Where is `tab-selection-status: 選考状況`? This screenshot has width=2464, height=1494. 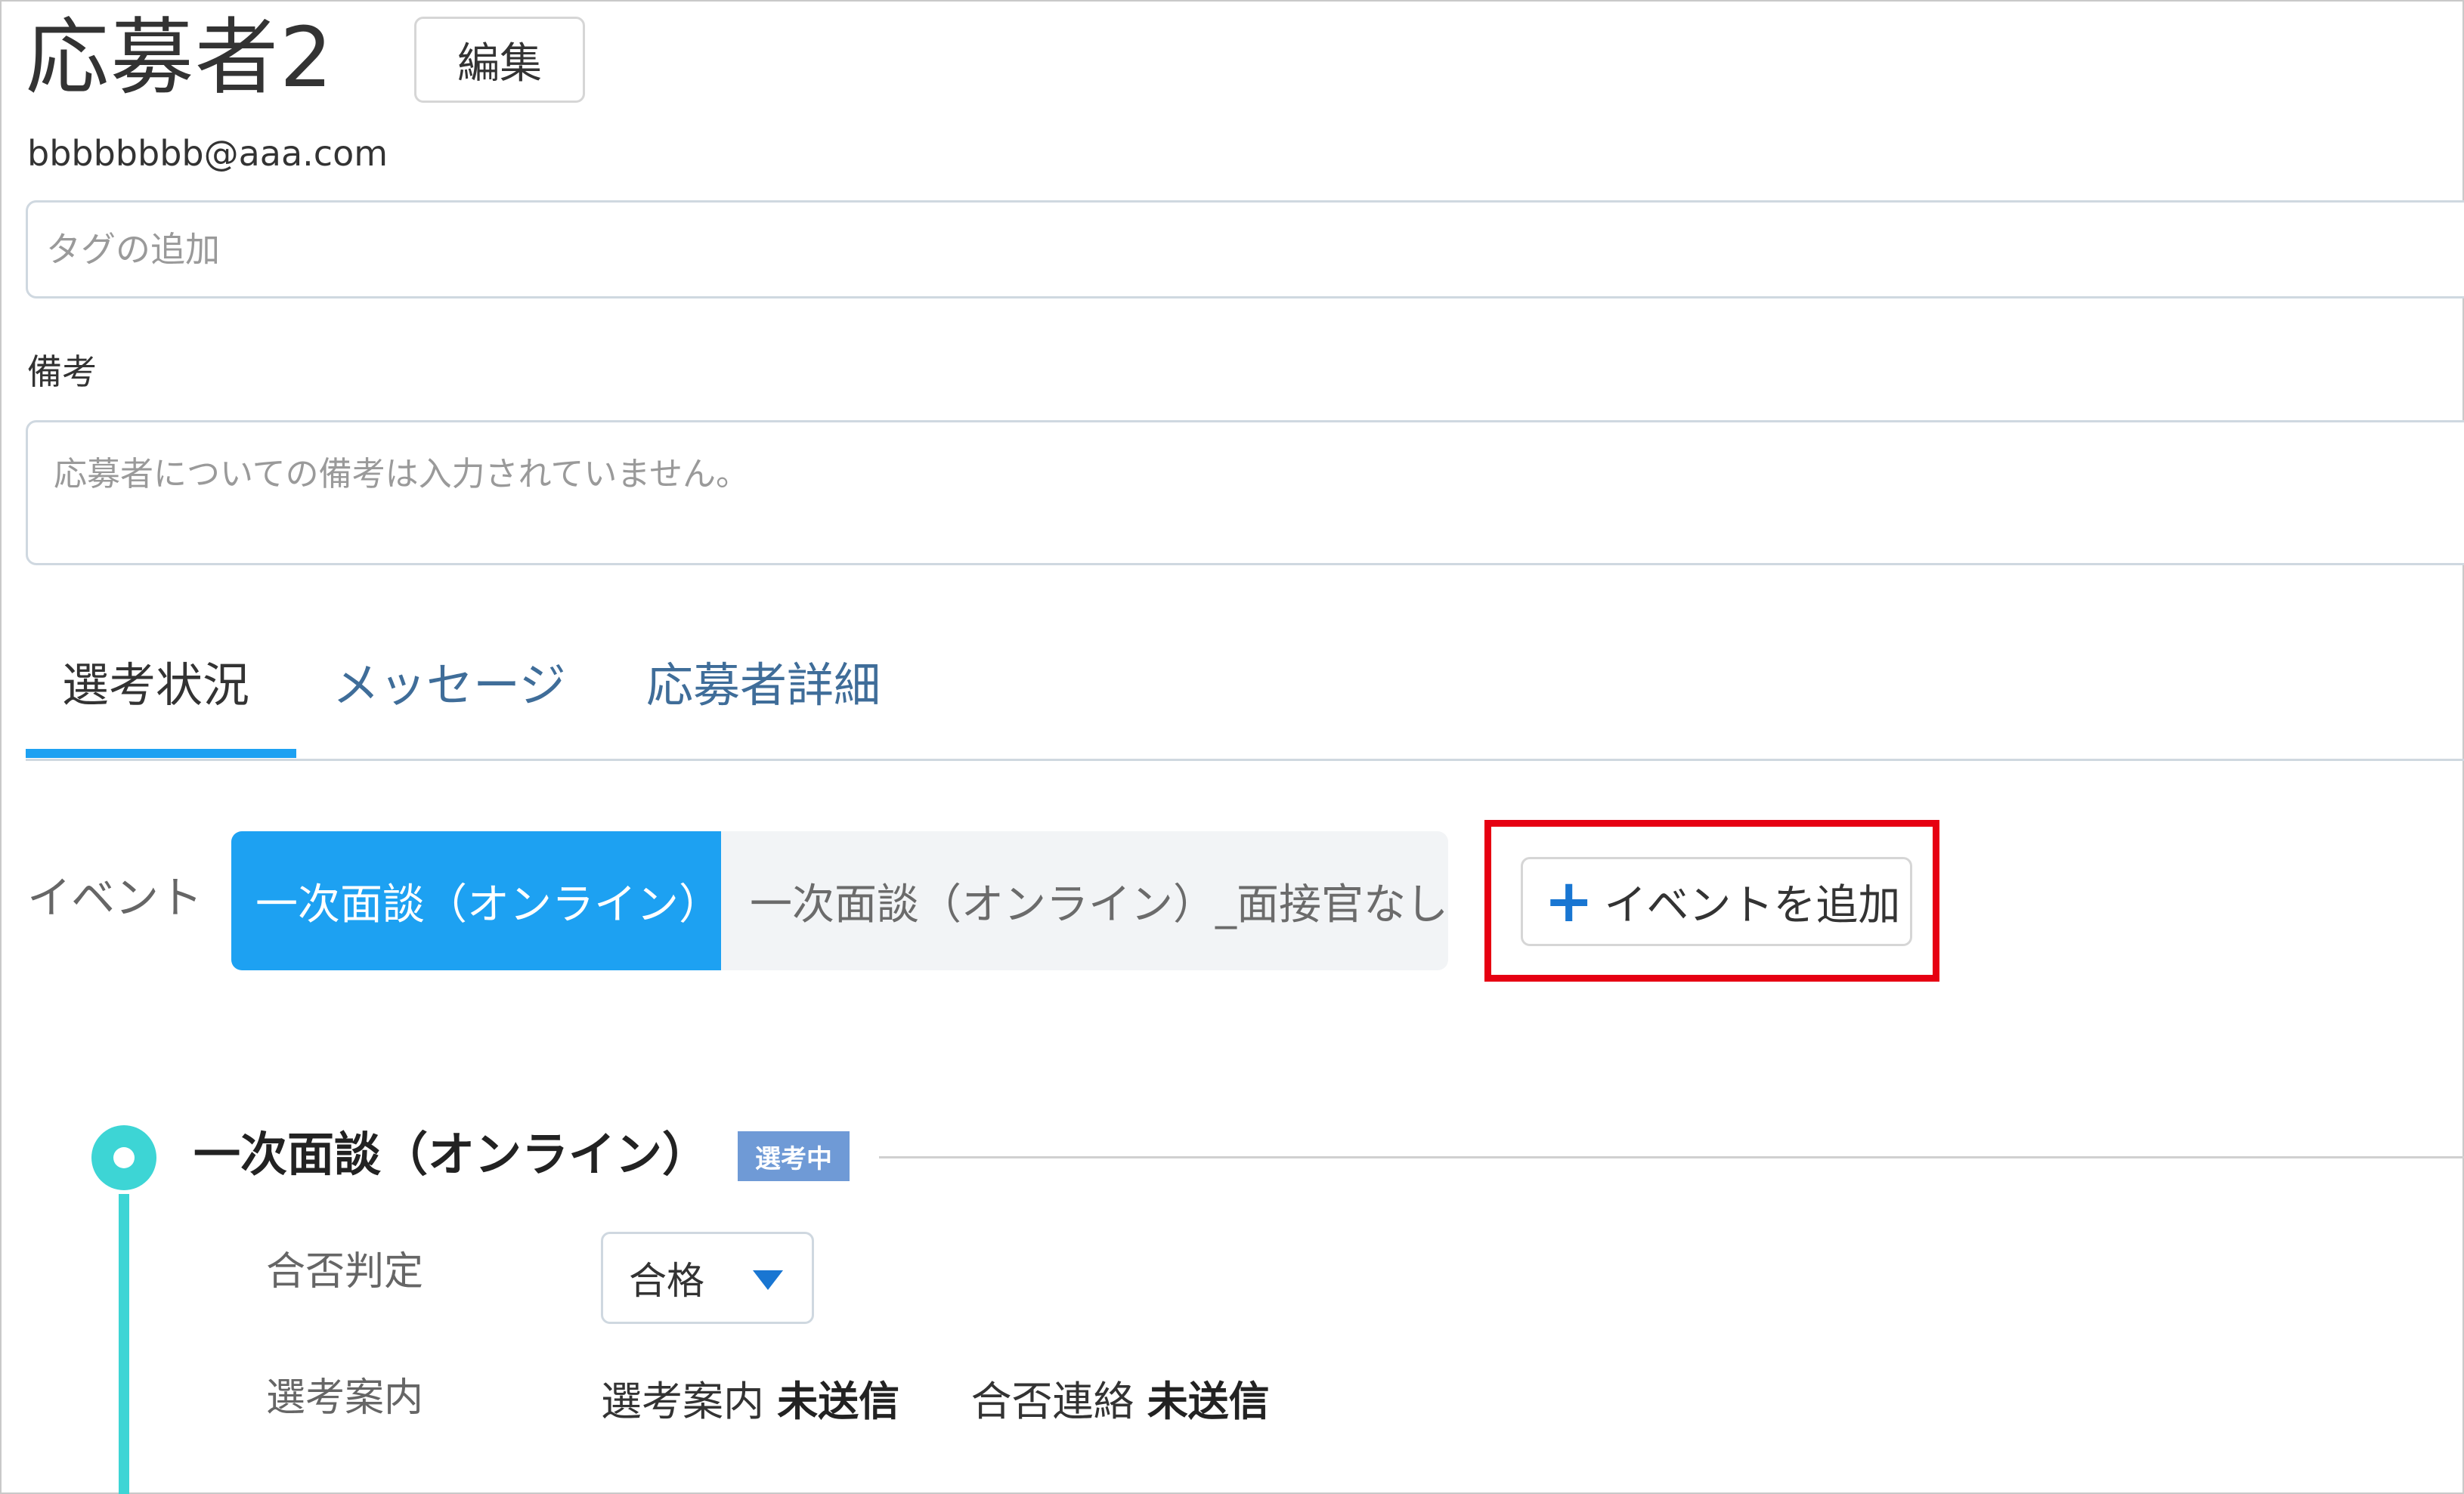 tab-selection-status: 選考状況 is located at coordinates (155, 685).